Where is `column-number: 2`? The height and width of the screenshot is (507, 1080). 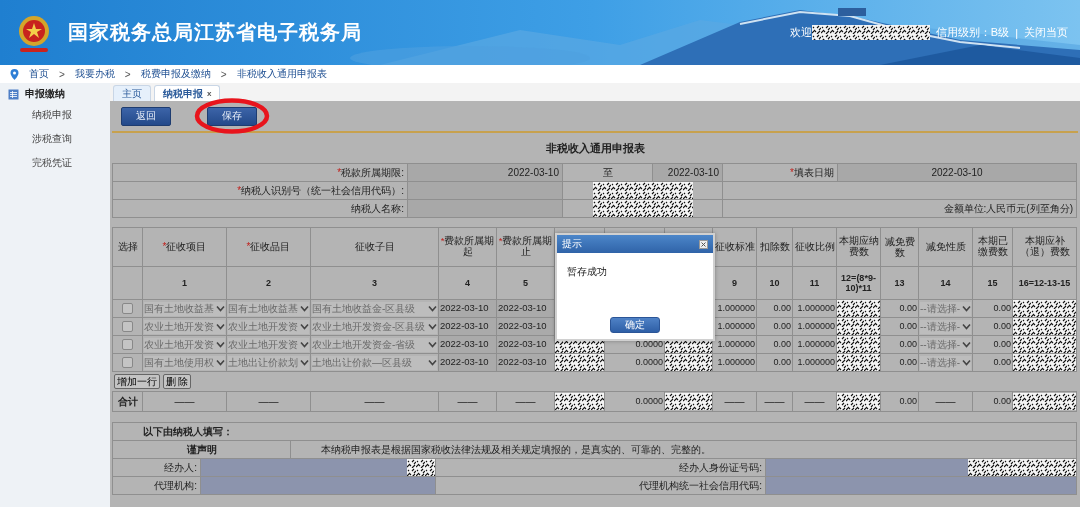 column-number: 2 is located at coordinates (268, 283).